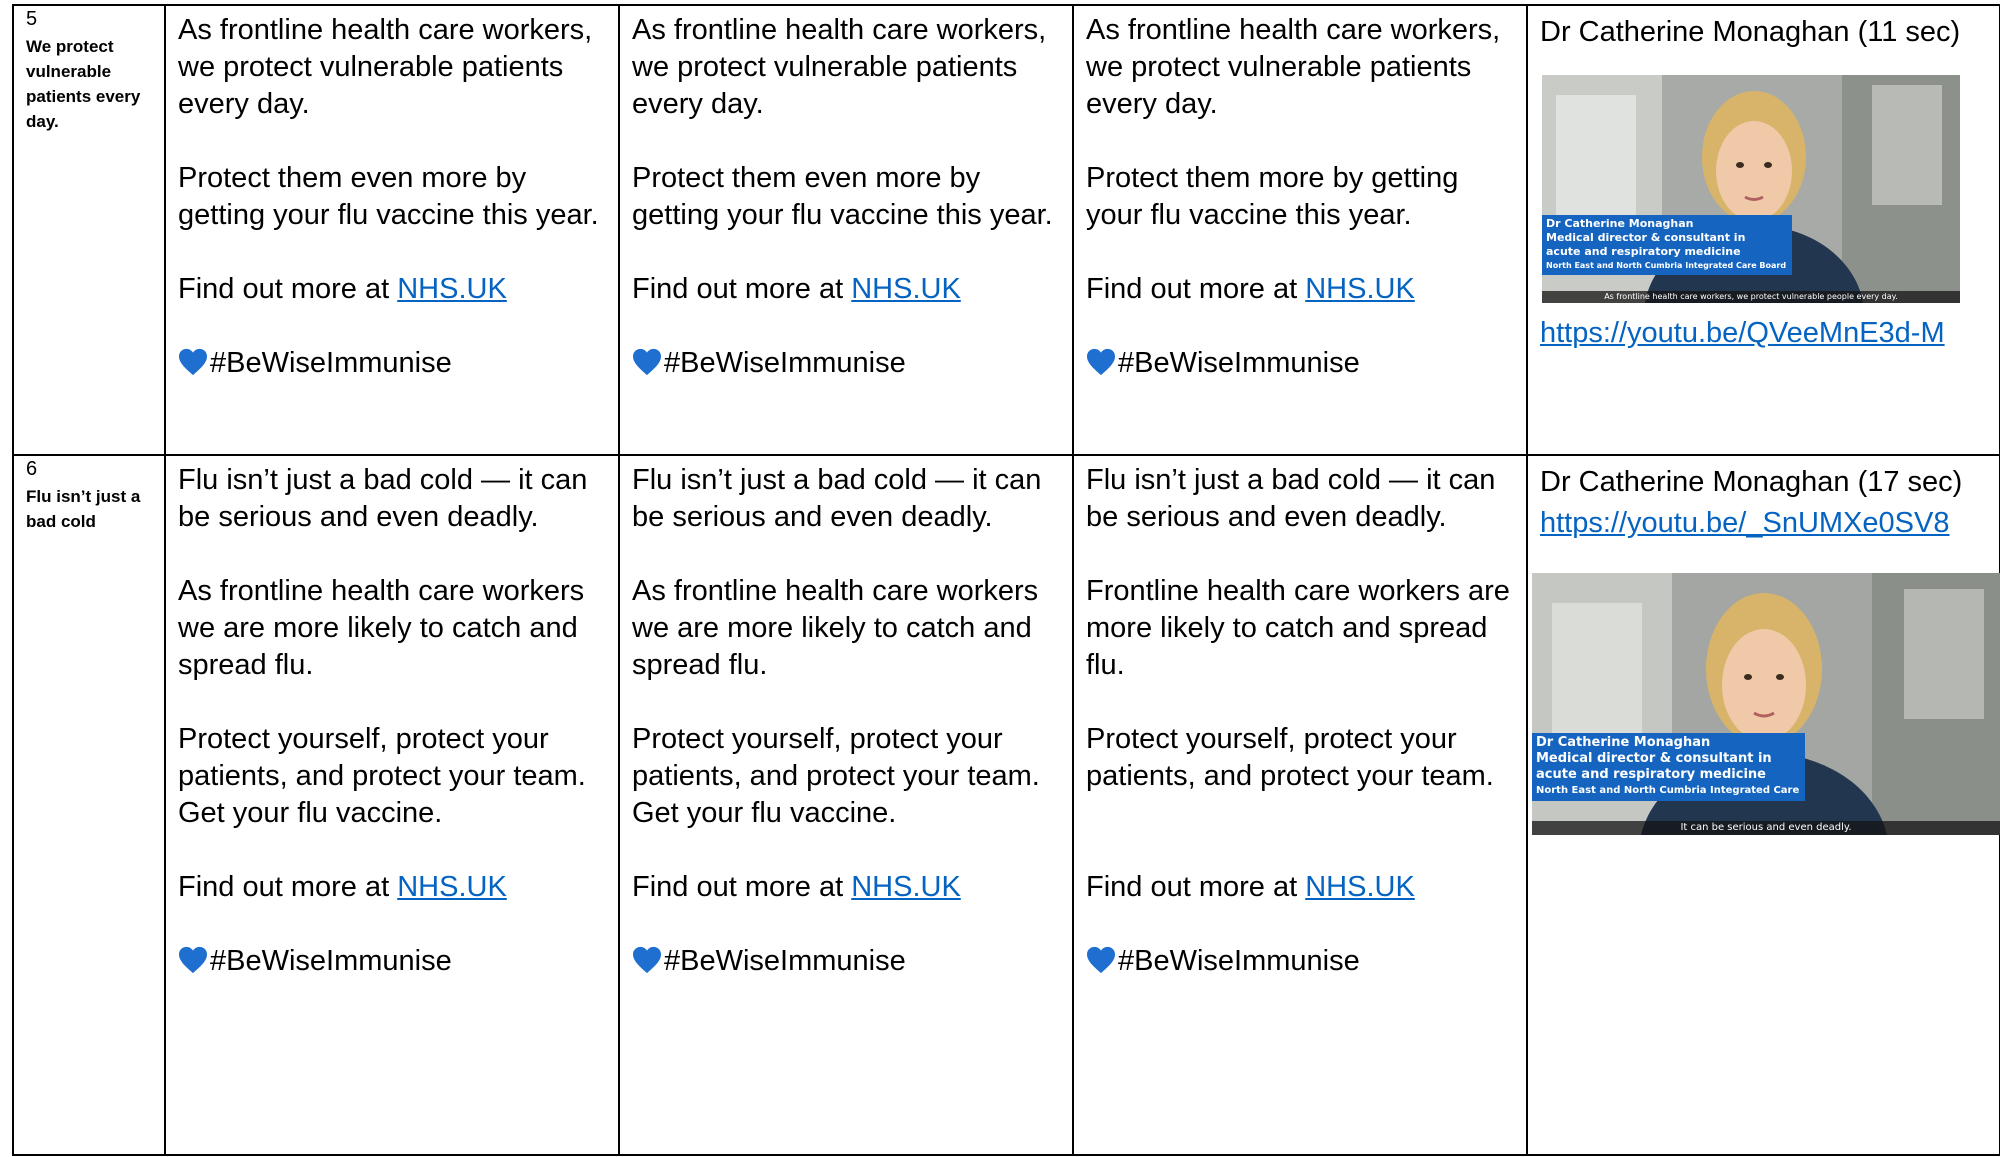 The height and width of the screenshot is (1157, 2000). Describe the element at coordinates (1765, 523) in the screenshot. I see `youtube-link: https://youtu.be/_SnUMXe0SV8` at that location.